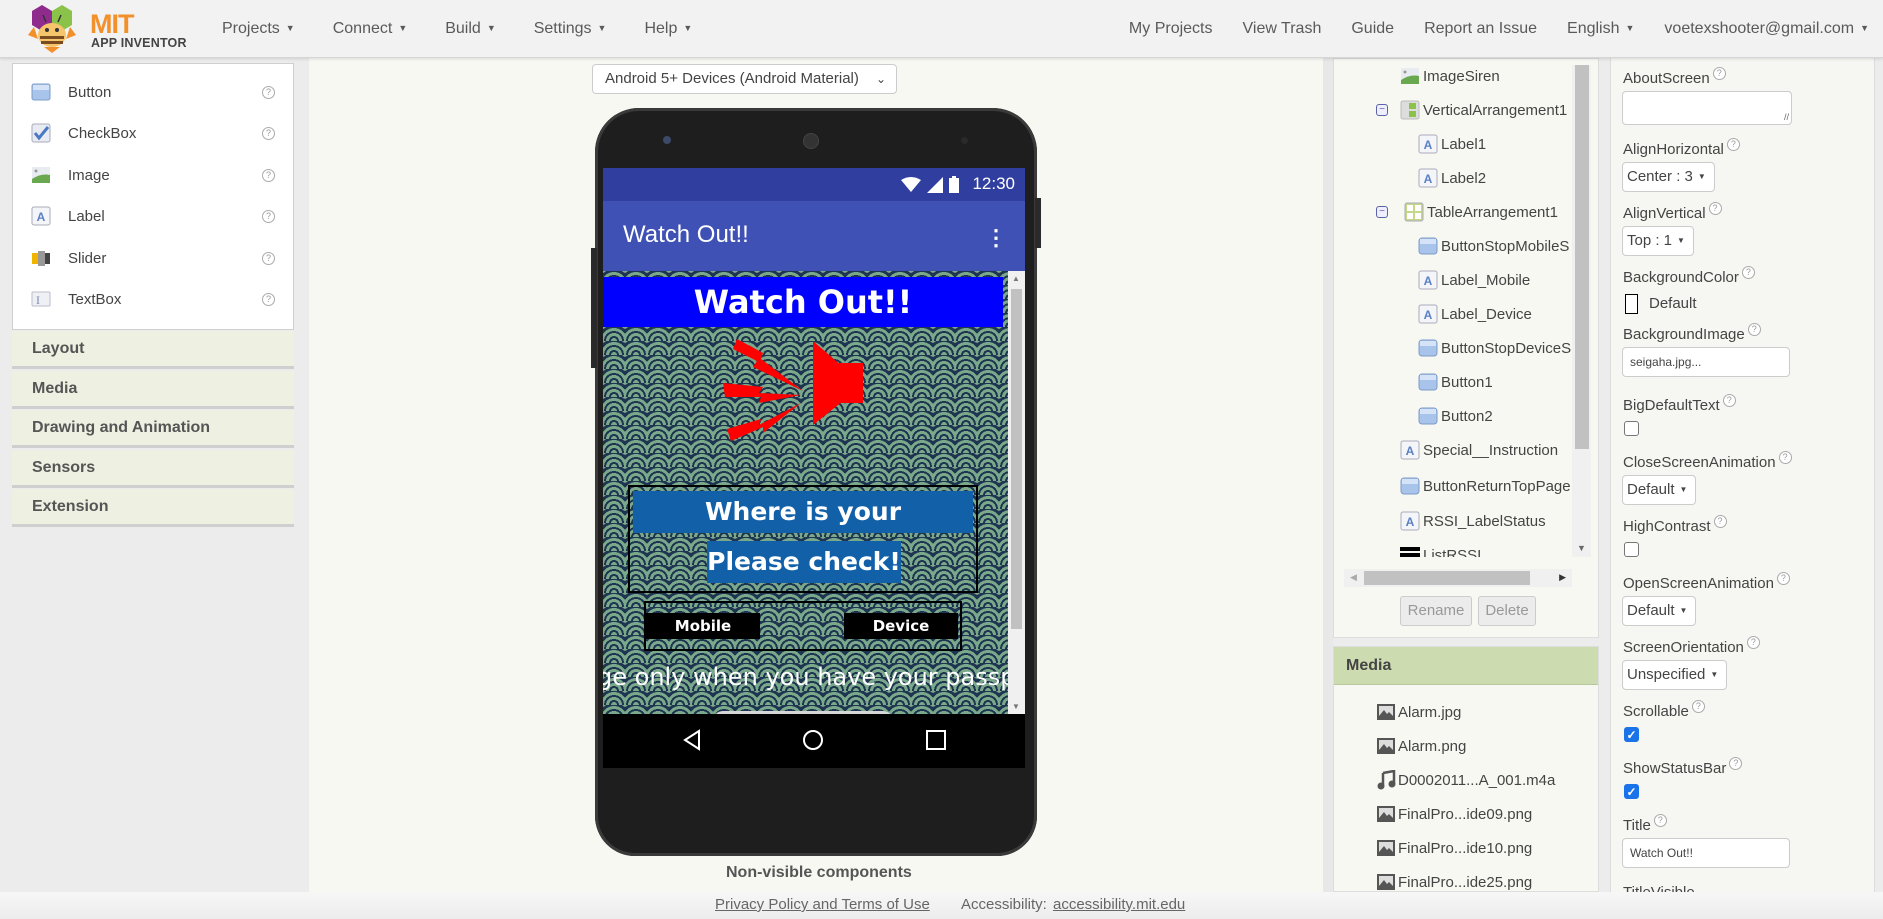 Image resolution: width=1883 pixels, height=919 pixels. Describe the element at coordinates (1766, 29) in the screenshot. I see `account-menu: voetexshooter@gmail.com ▼` at that location.